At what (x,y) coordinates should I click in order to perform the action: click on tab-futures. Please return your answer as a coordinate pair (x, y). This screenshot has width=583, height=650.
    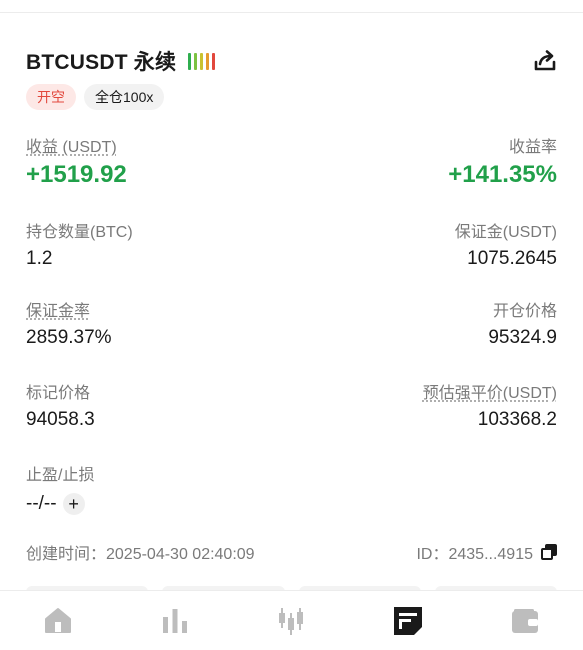
    Looking at the image, I should click on (408, 621).